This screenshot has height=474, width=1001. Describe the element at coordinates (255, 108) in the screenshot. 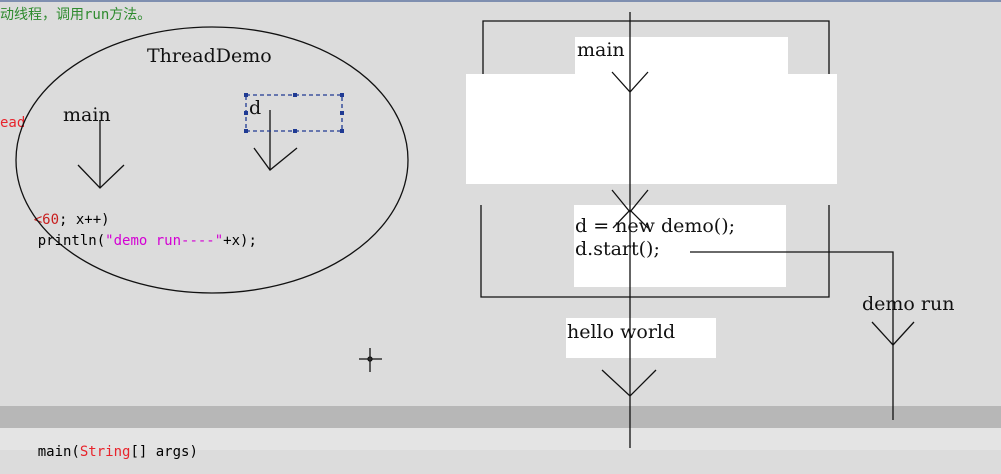

I see `object-d-label: d` at that location.